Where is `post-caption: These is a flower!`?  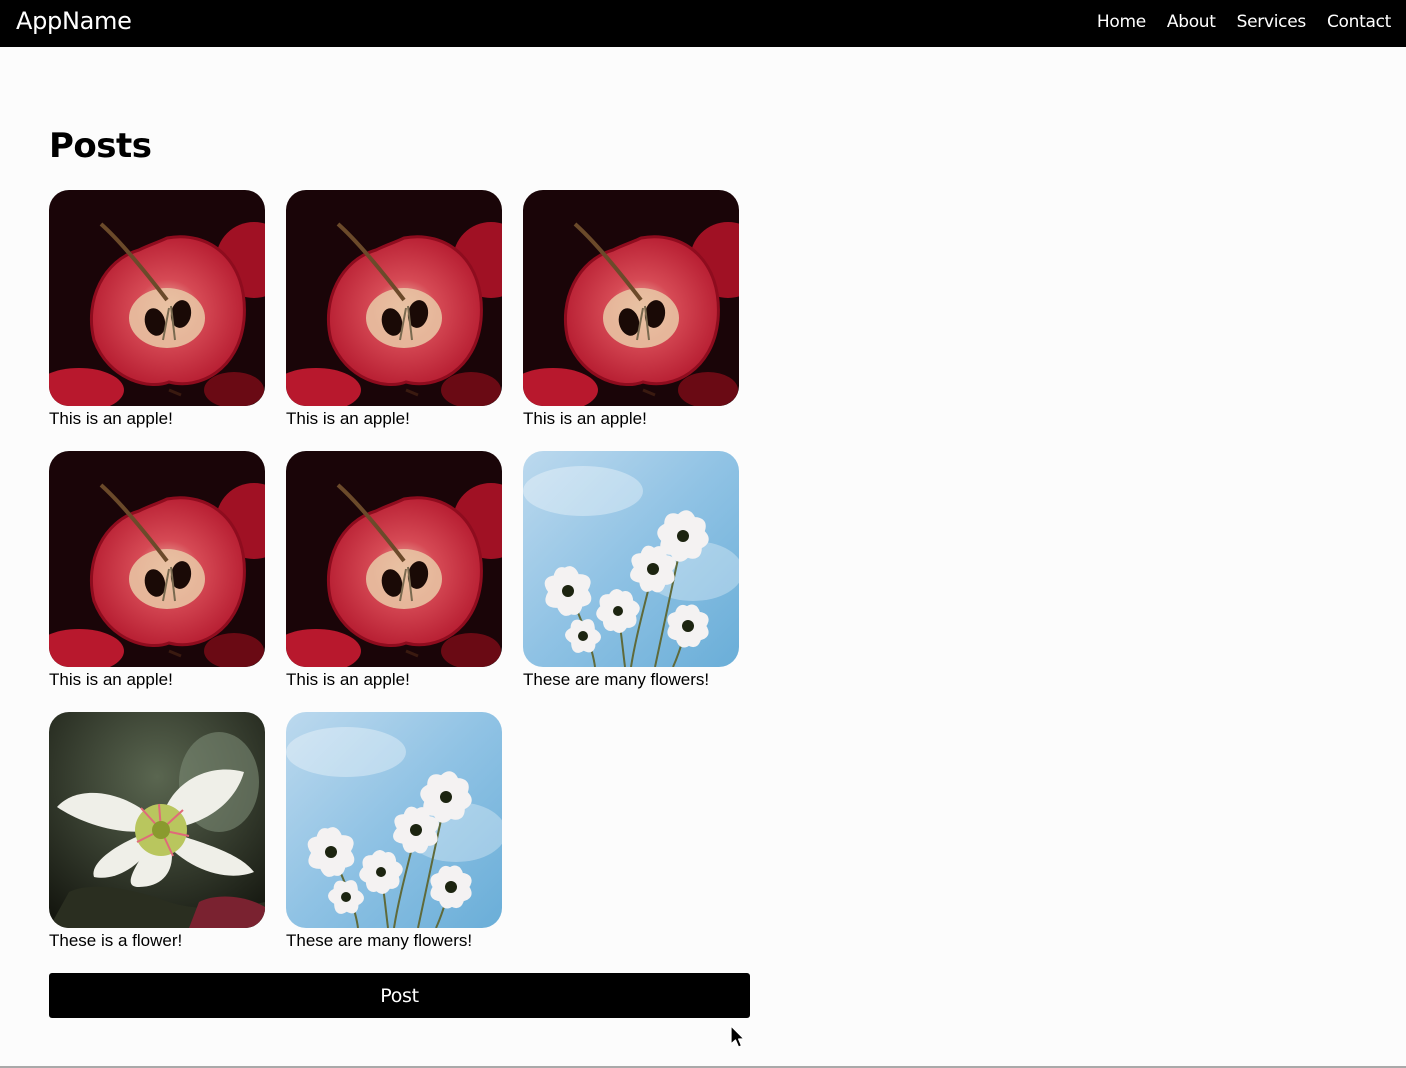
post-caption: These is a flower! is located at coordinates (116, 940).